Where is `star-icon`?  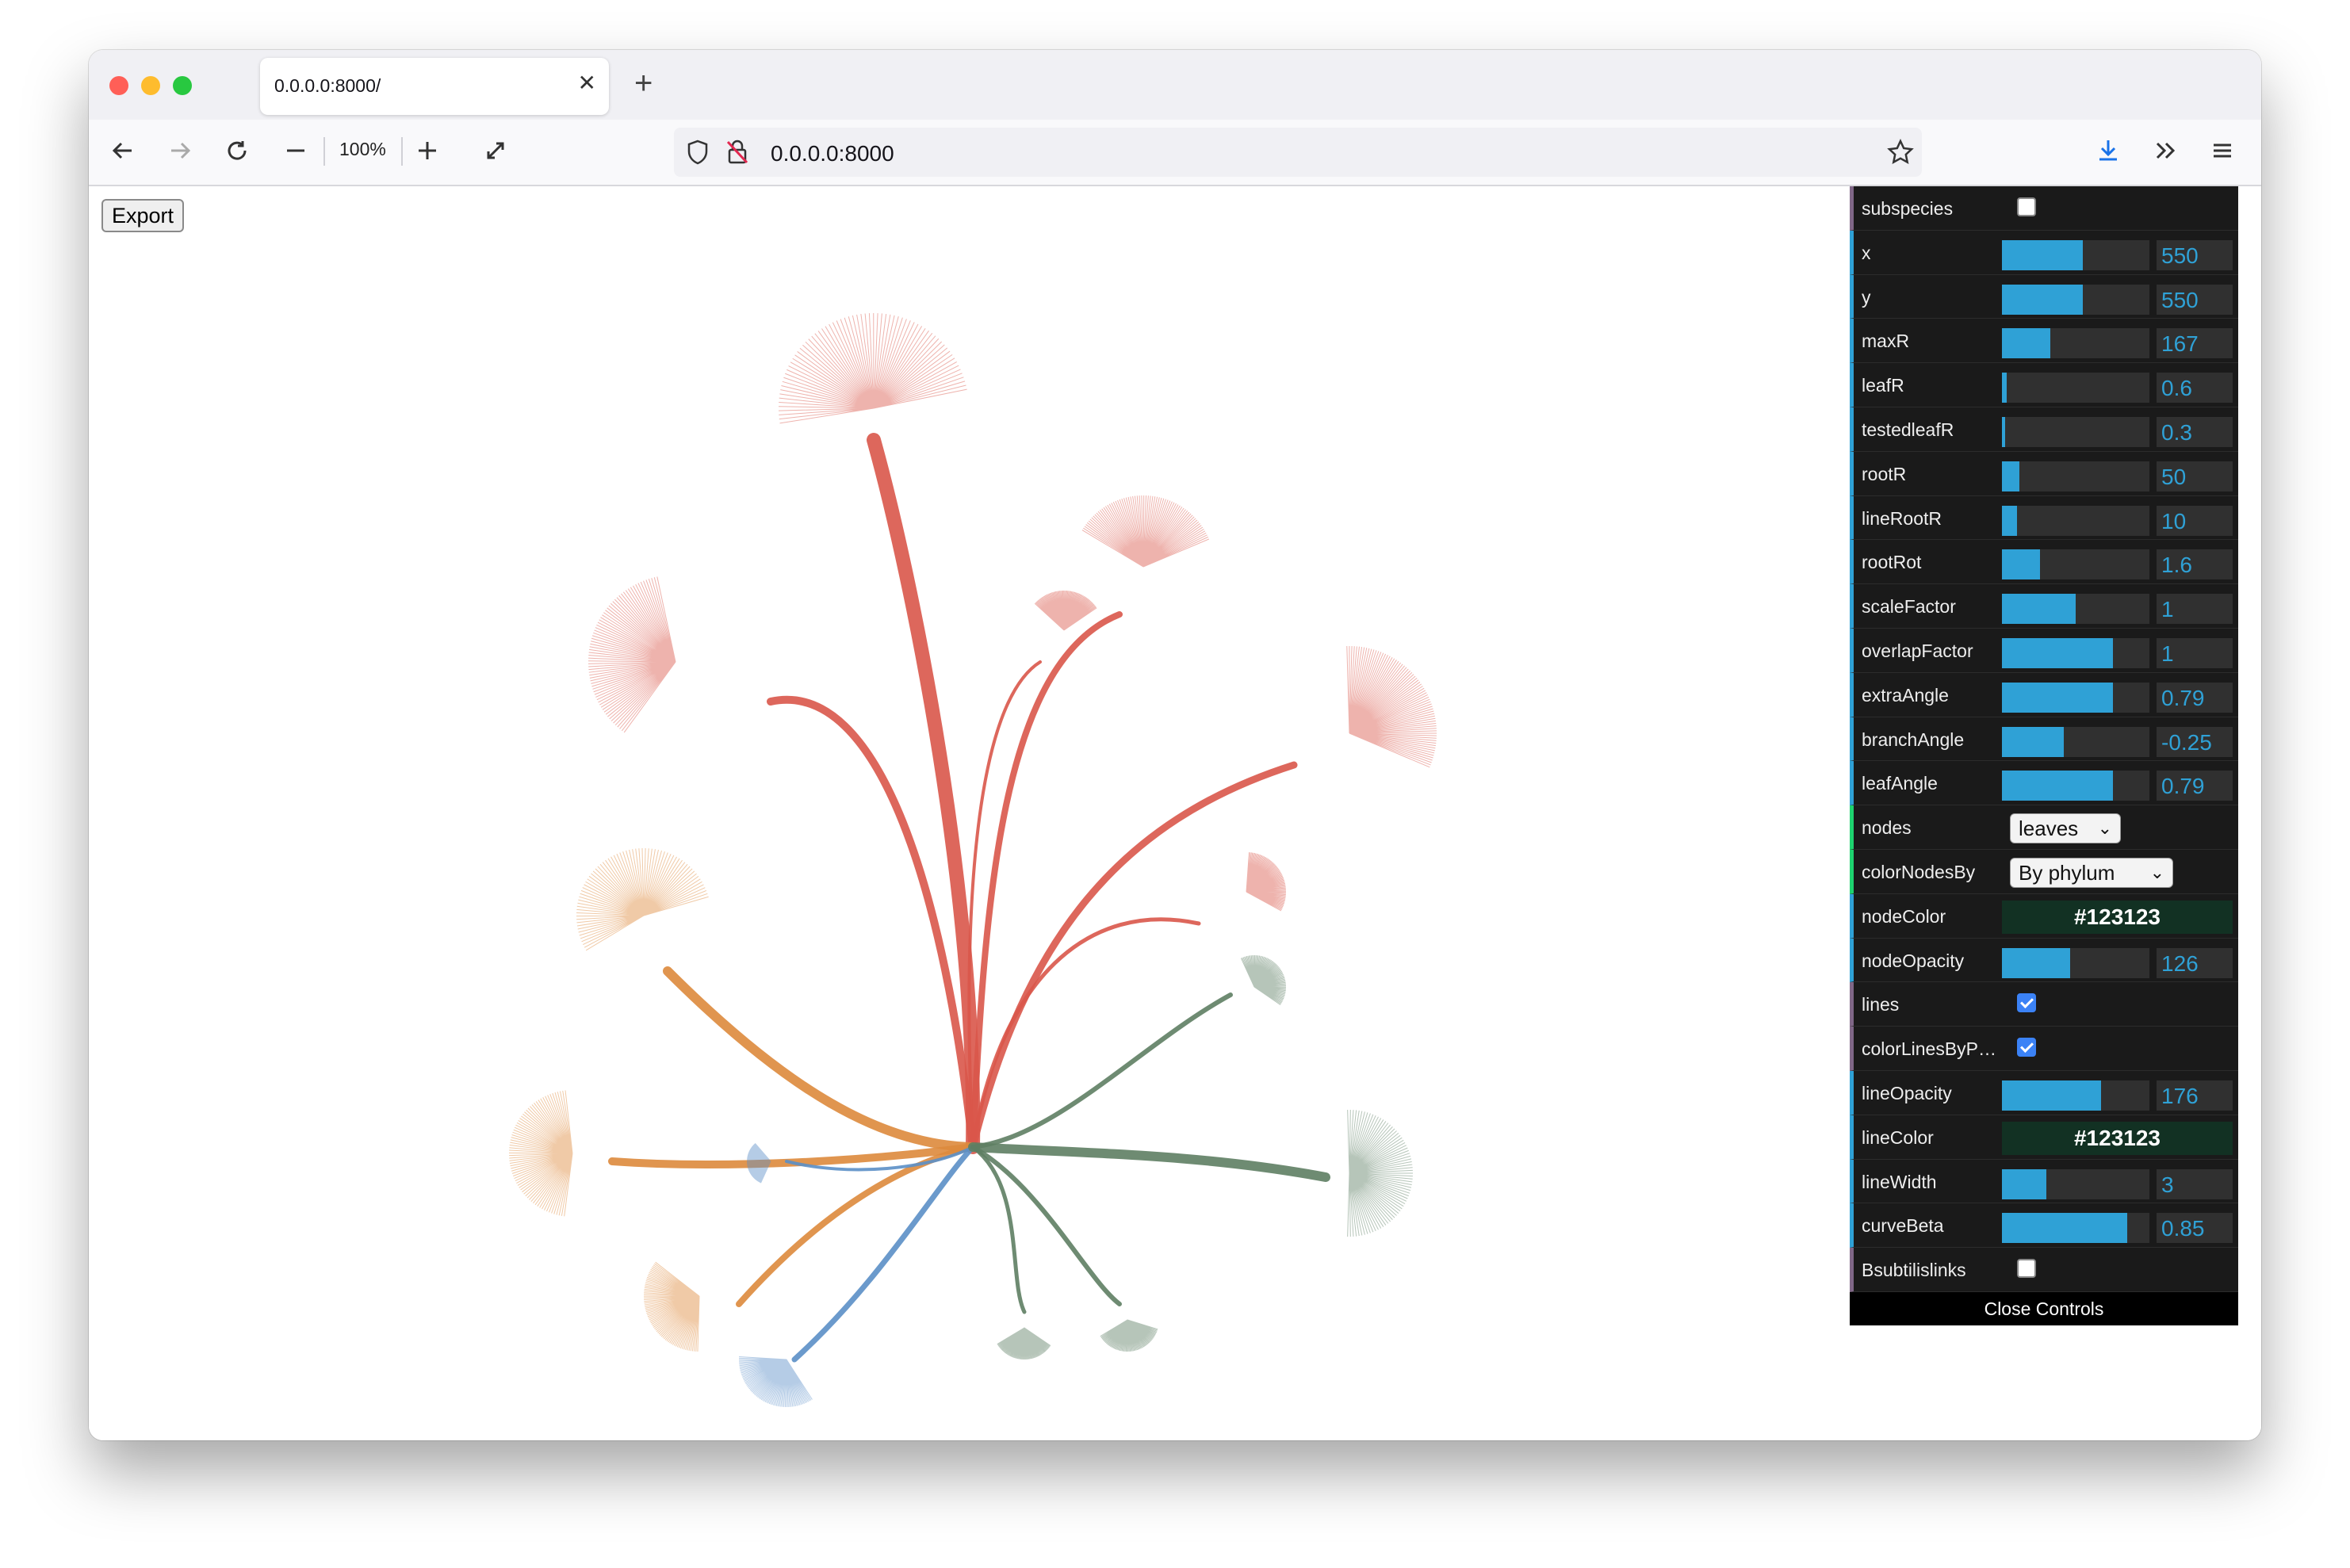
star-icon is located at coordinates (1900, 152).